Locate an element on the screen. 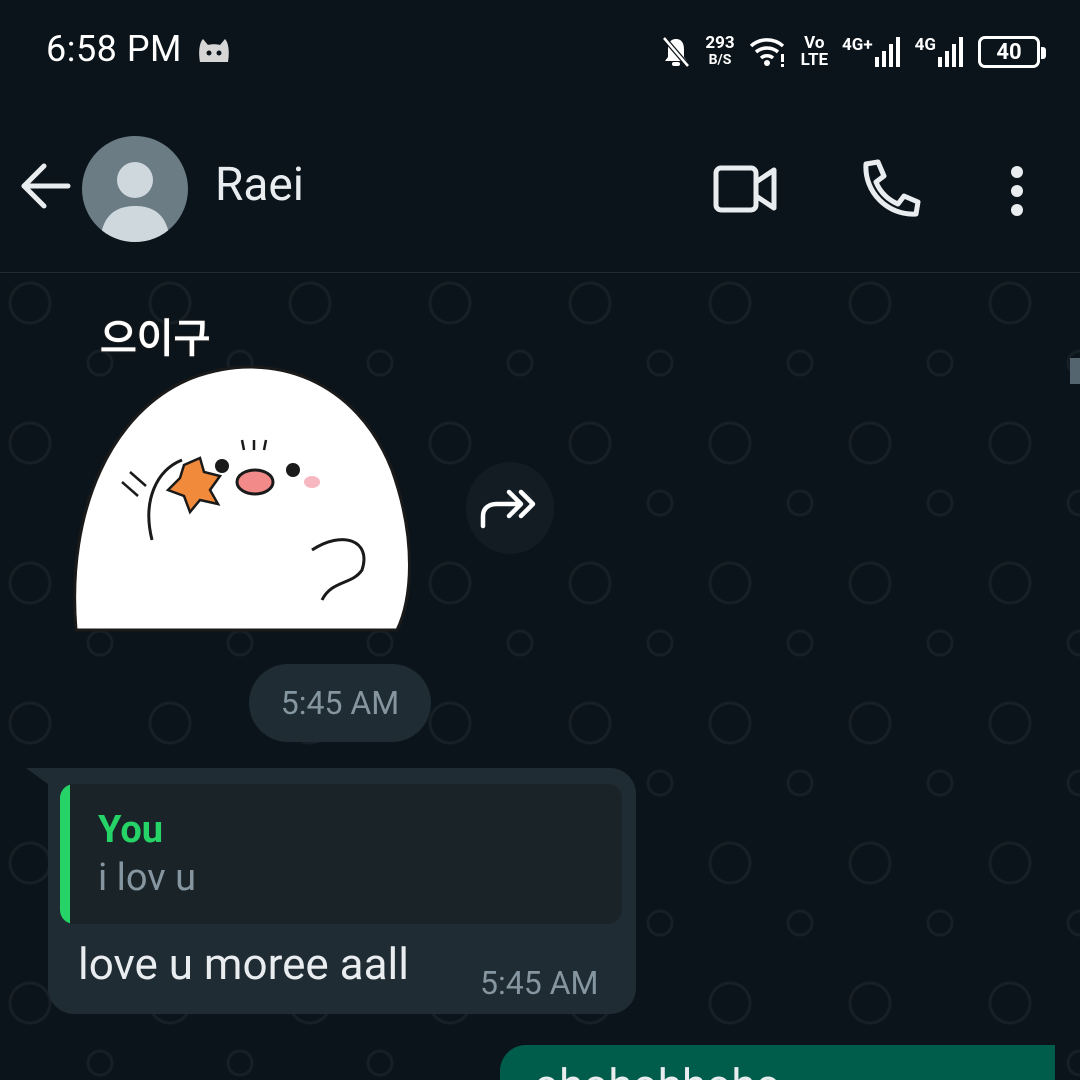  battery-indicator: 40 is located at coordinates (1012, 52).